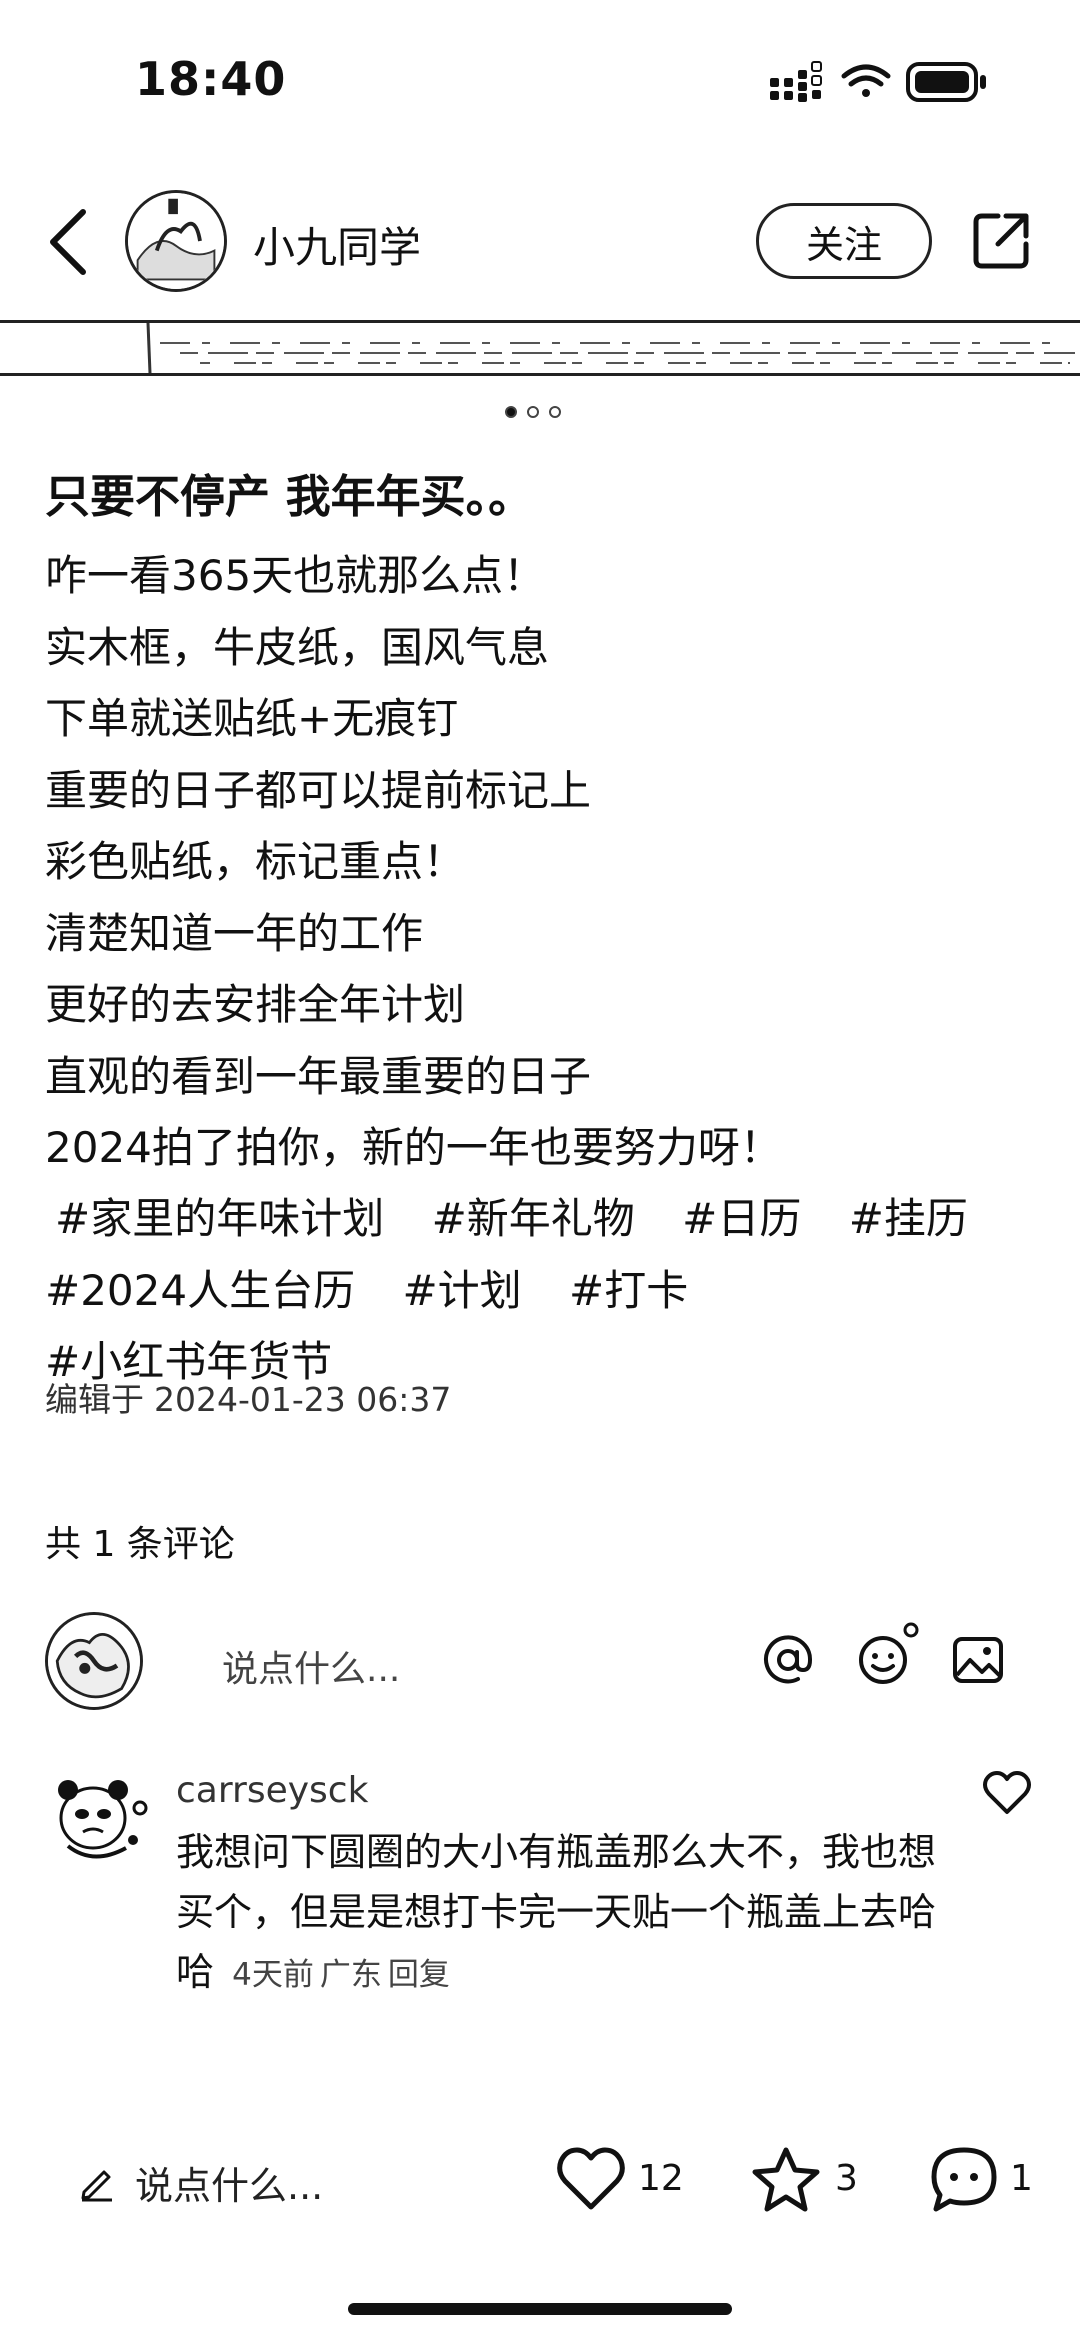 The width and height of the screenshot is (1080, 2341). I want to click on status-time: 18:40, so click(211, 79).